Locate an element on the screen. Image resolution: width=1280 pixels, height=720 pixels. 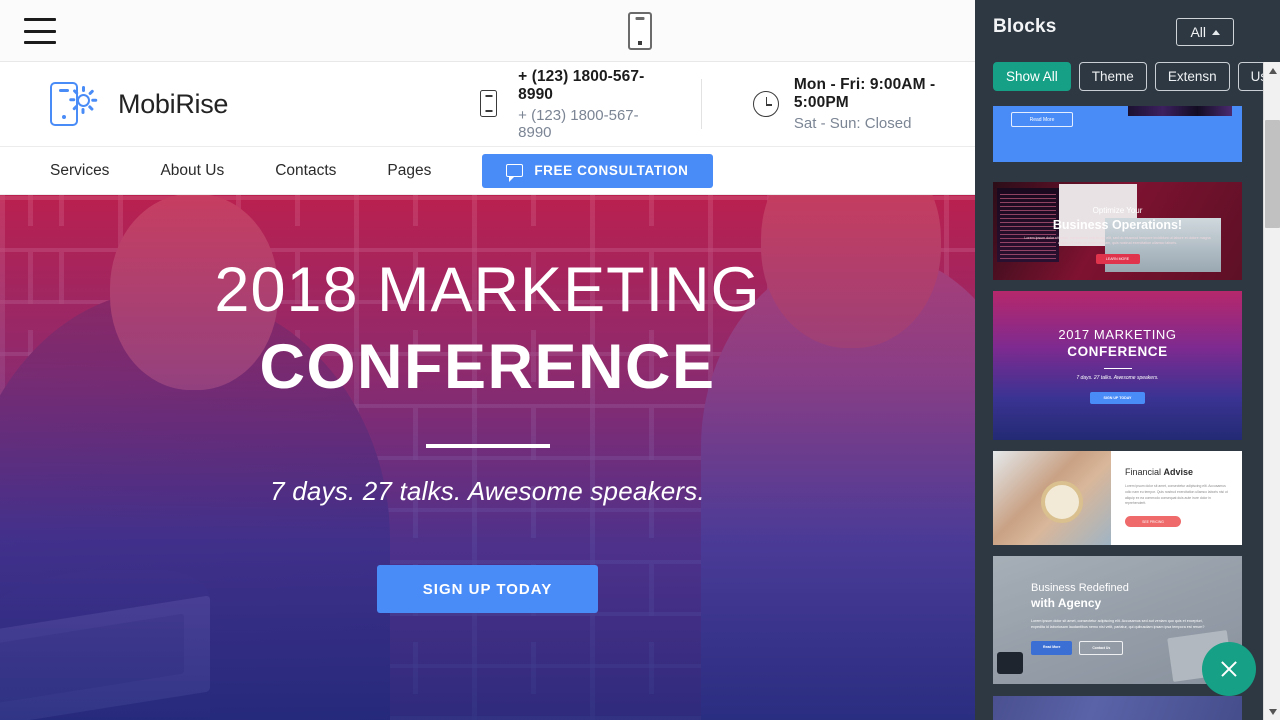
hamburger-menu-icon is located at coordinates (40, 31).